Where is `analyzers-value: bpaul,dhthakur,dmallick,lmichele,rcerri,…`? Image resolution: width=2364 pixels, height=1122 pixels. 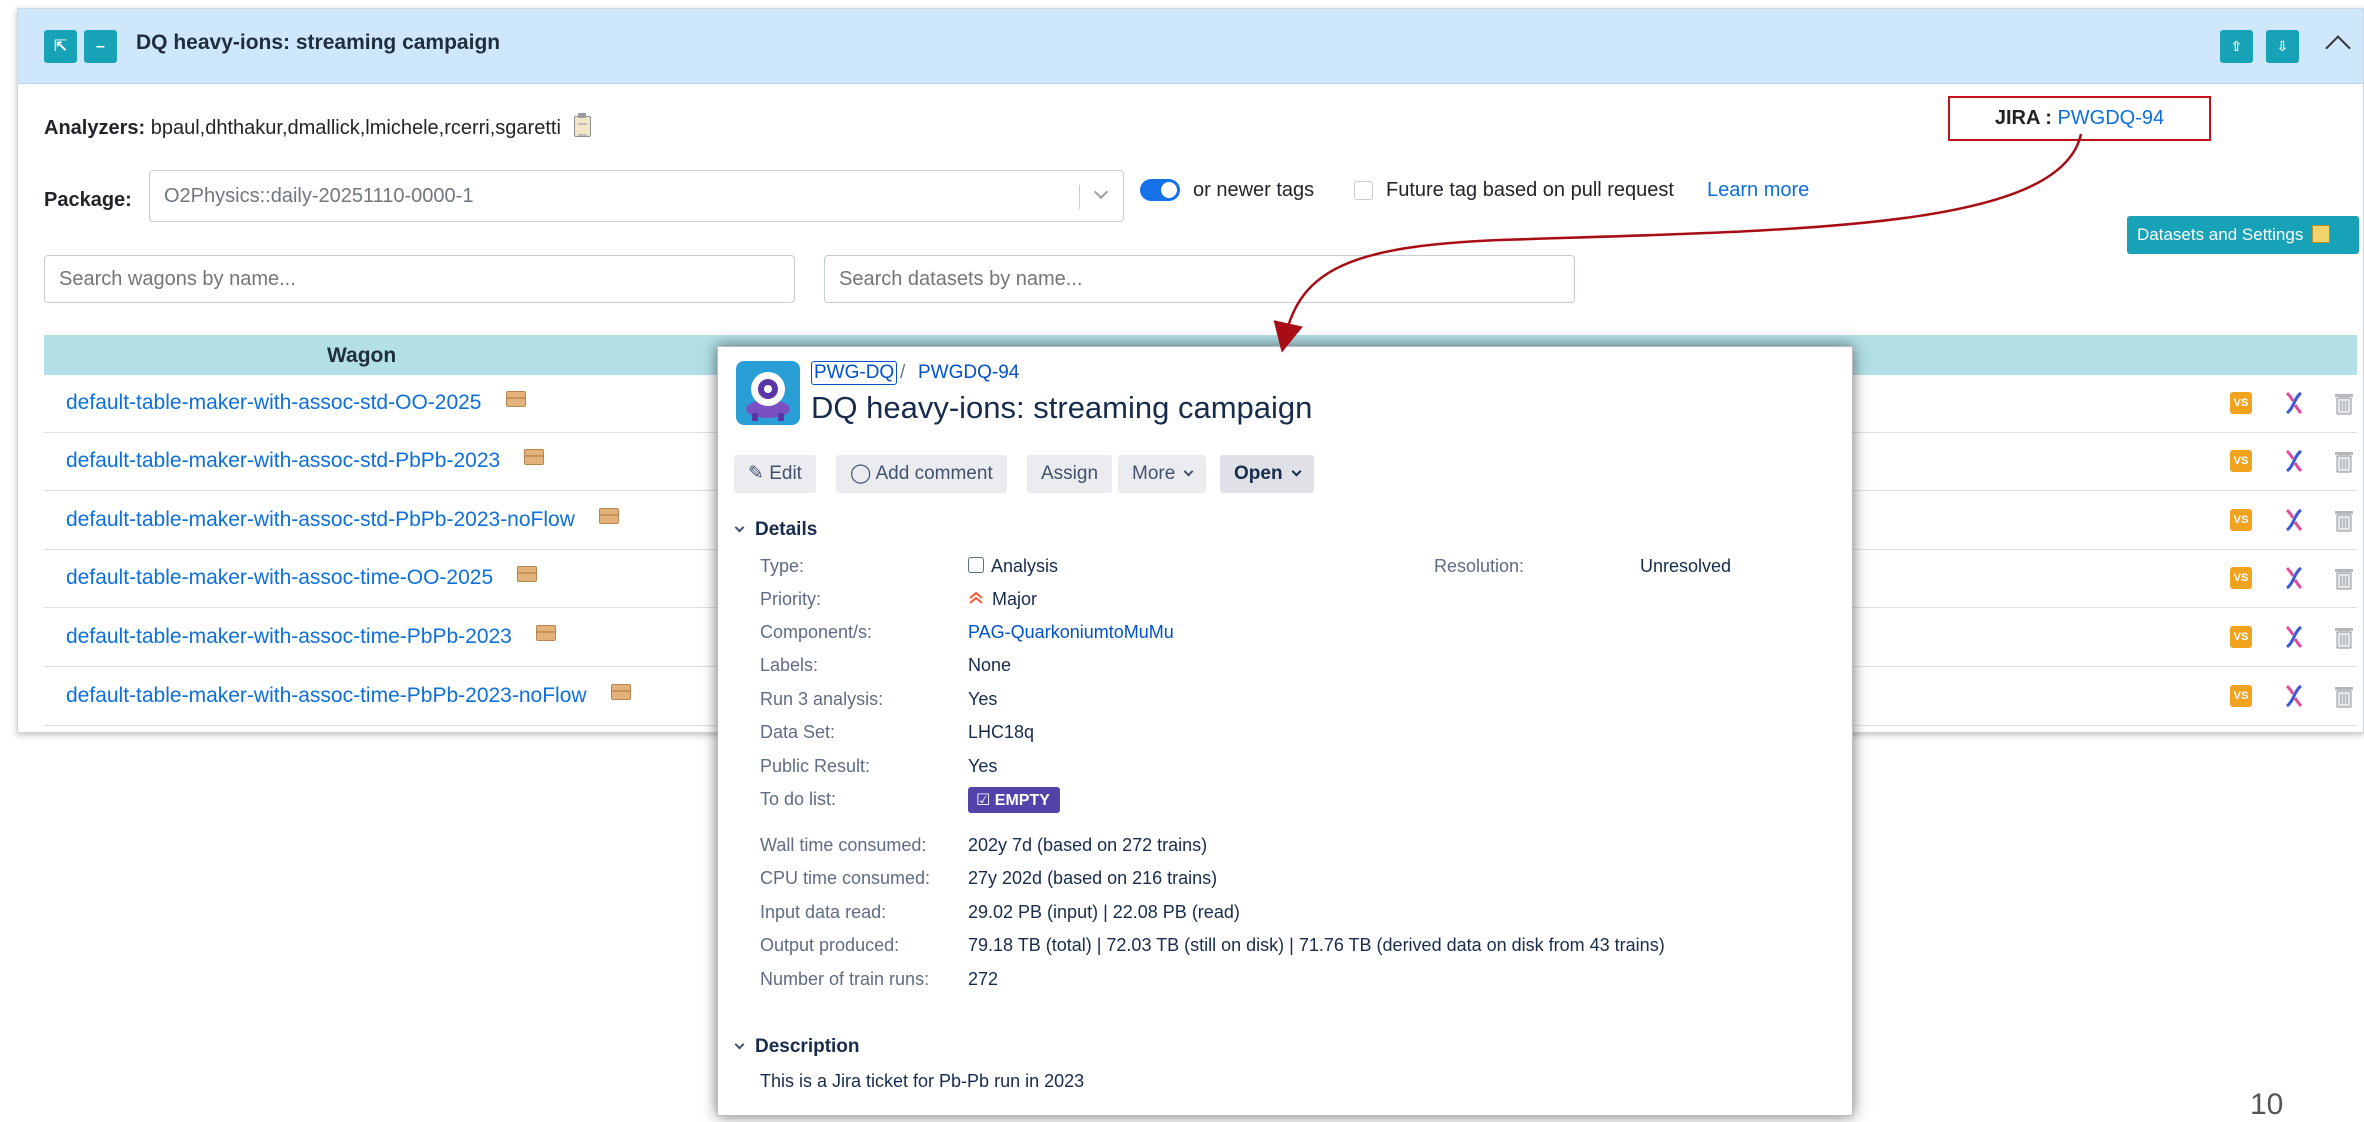
analyzers-value: bpaul,dhthakur,dmallick,lmichele,rcerri,… is located at coordinates (355, 128).